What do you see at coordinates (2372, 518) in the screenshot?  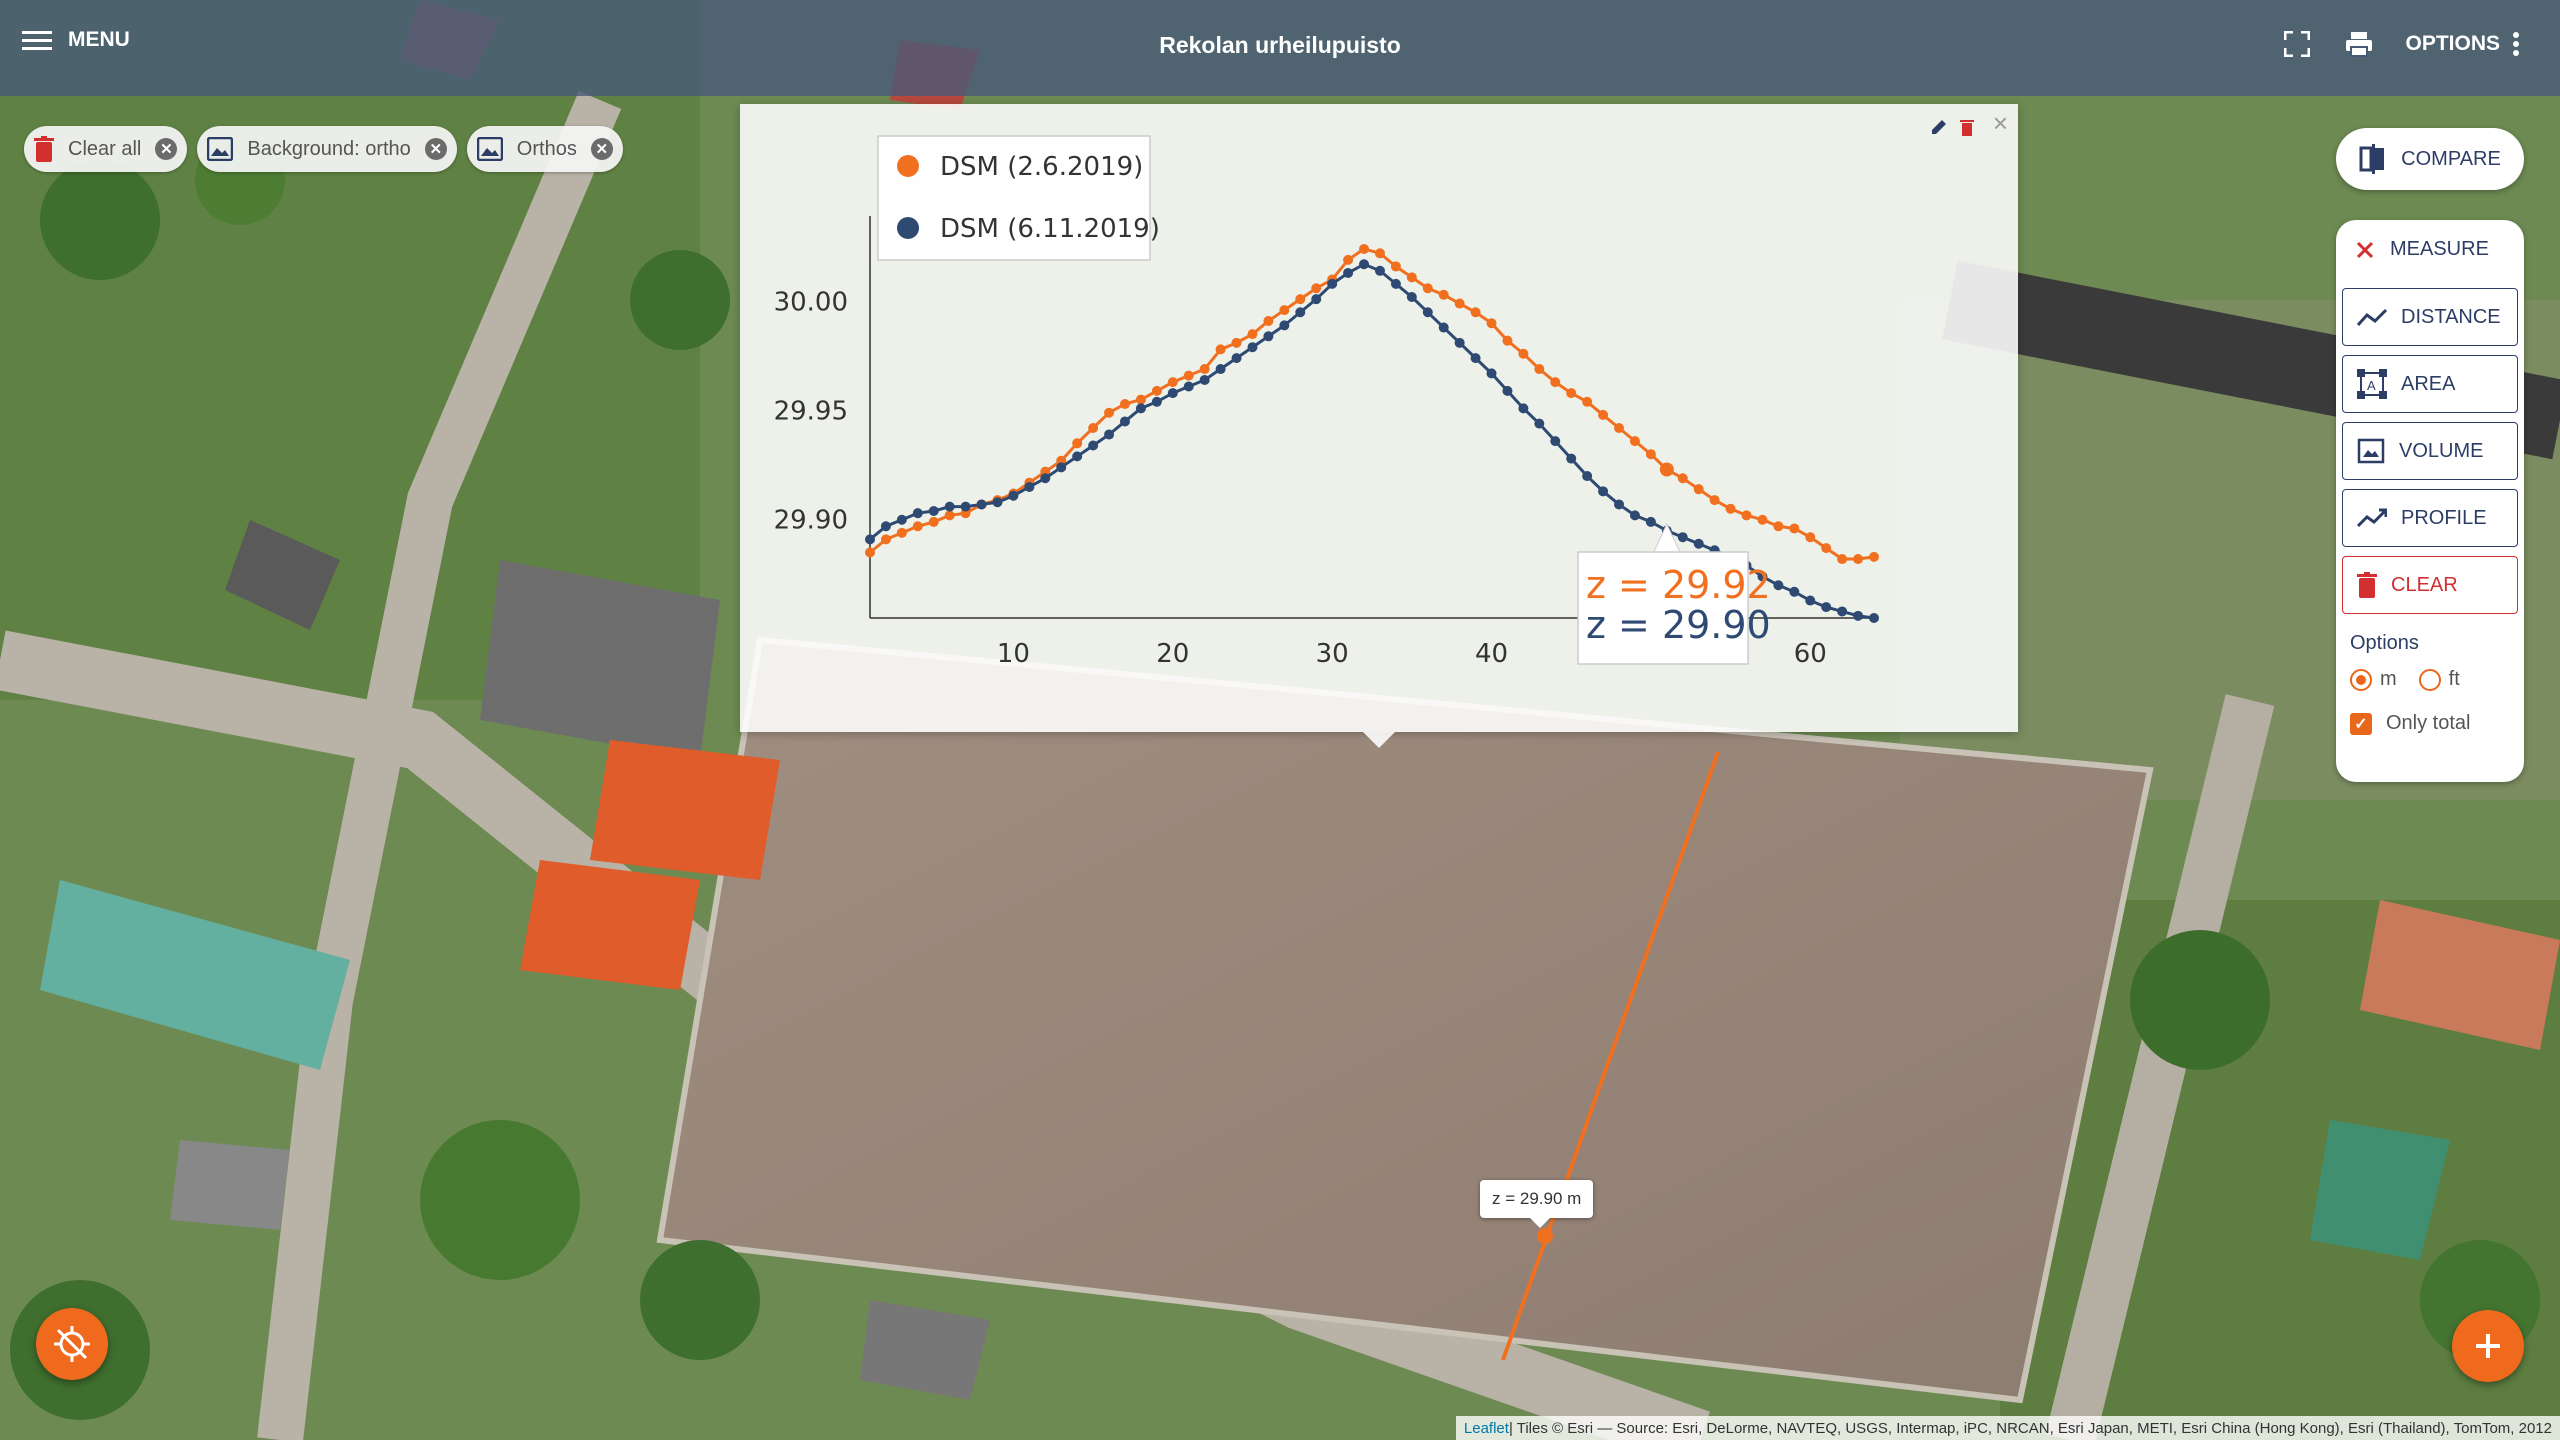 I see `profile-icon` at bounding box center [2372, 518].